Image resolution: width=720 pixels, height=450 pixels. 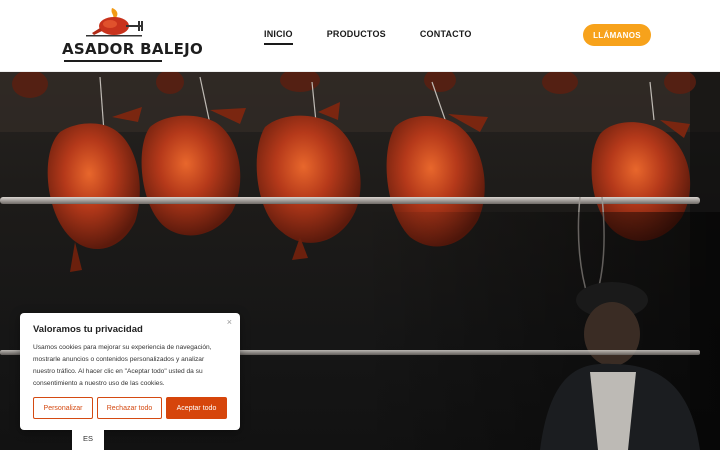 I want to click on customize-button: Personalizar, so click(x=63, y=408).